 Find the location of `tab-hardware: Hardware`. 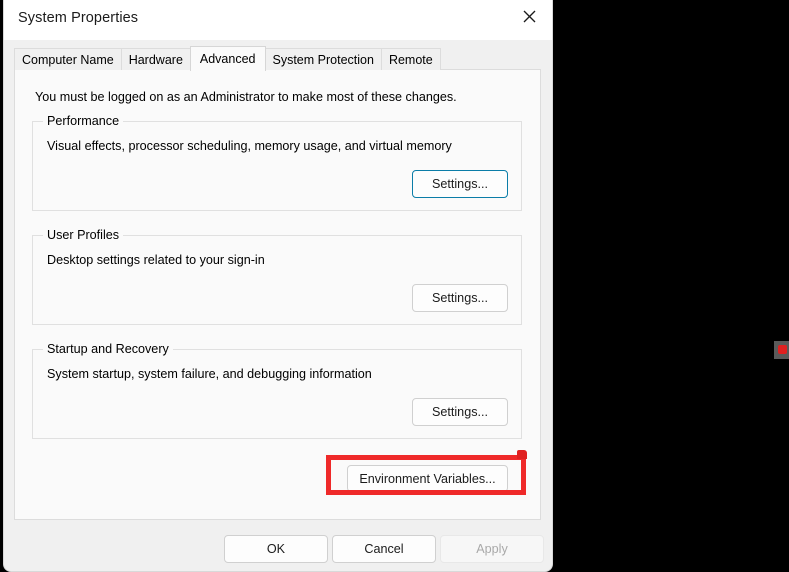

tab-hardware: Hardware is located at coordinates (155, 59).